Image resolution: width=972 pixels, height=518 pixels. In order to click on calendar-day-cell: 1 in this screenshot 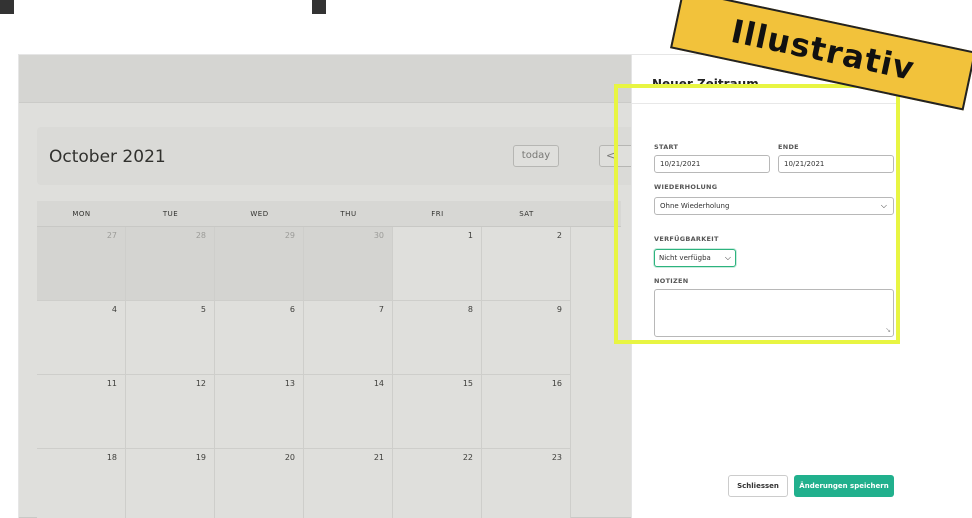, I will do `click(437, 264)`.